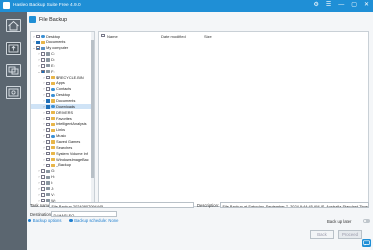 The height and width of the screenshot is (250, 373). Describe the element at coordinates (186, 6) in the screenshot. I see `title-bar: Hasleo Backup Suite Free 4.9.0 ⚙ ☰ — ▢ ✕` at that location.